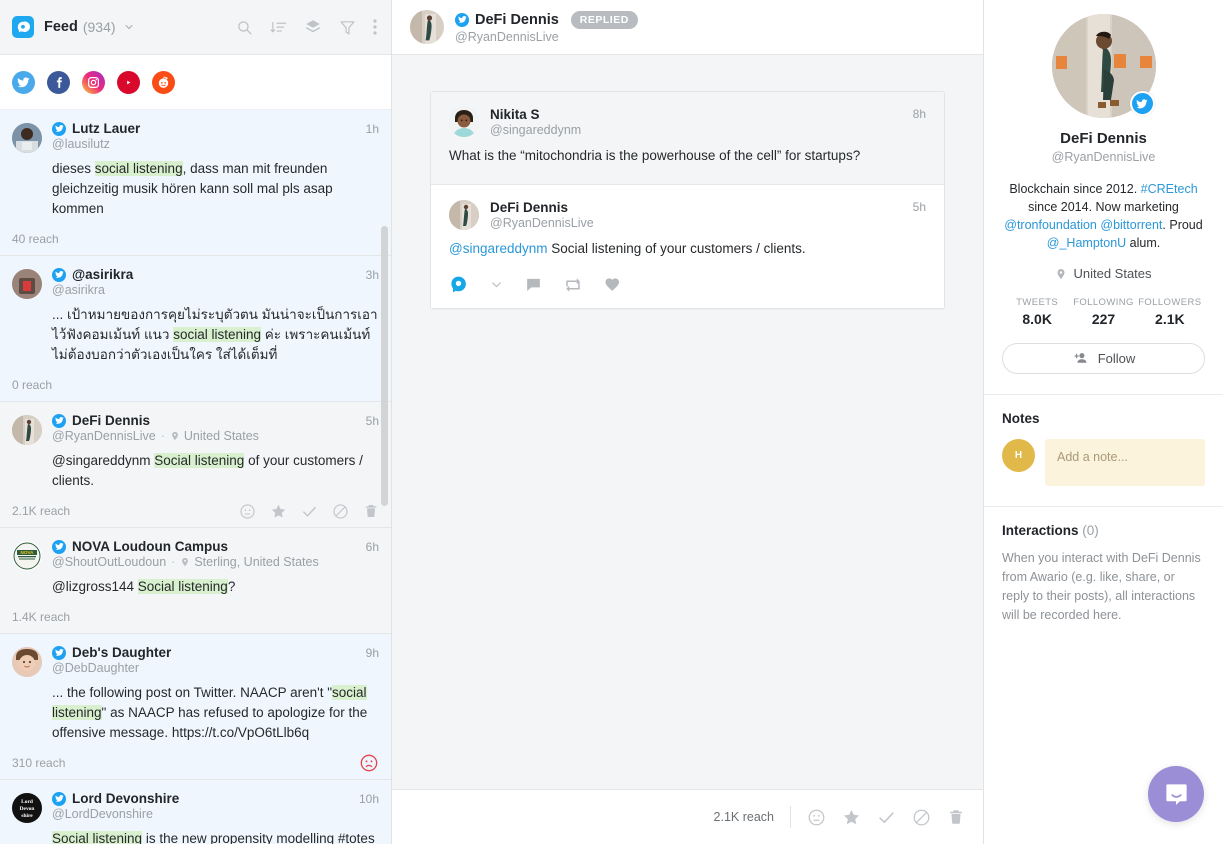 Image resolution: width=1223 pixels, height=844 pixels. I want to click on author-handle: @RyanDennisLive, so click(104, 436).